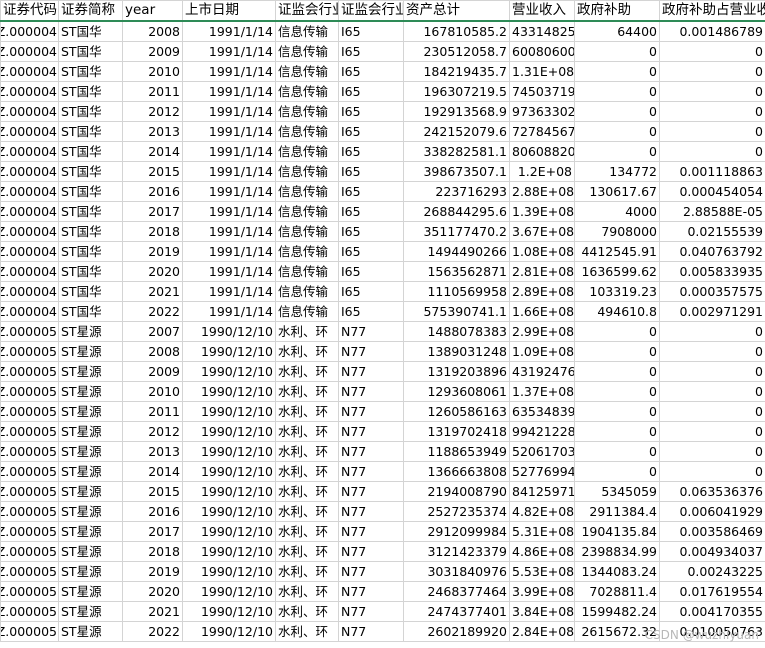 Image resolution: width=765 pixels, height=648 pixels. I want to click on header-cell: 证监会行业, so click(307, 11).